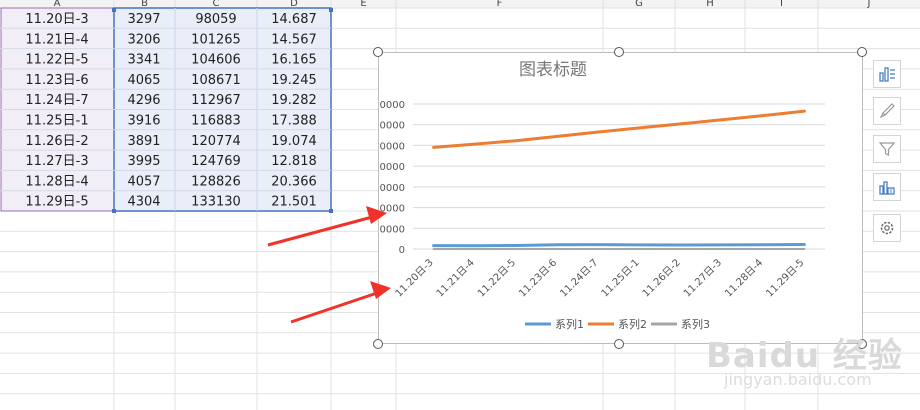  Describe the element at coordinates (143, 80) in the screenshot. I see `cell-b5: 4065` at that location.